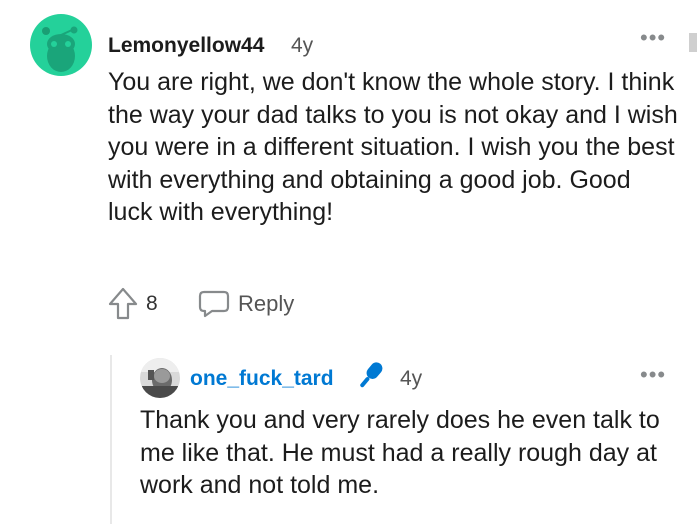 The height and width of the screenshot is (524, 700). I want to click on comment-username: Lemonyellow44, so click(186, 46).